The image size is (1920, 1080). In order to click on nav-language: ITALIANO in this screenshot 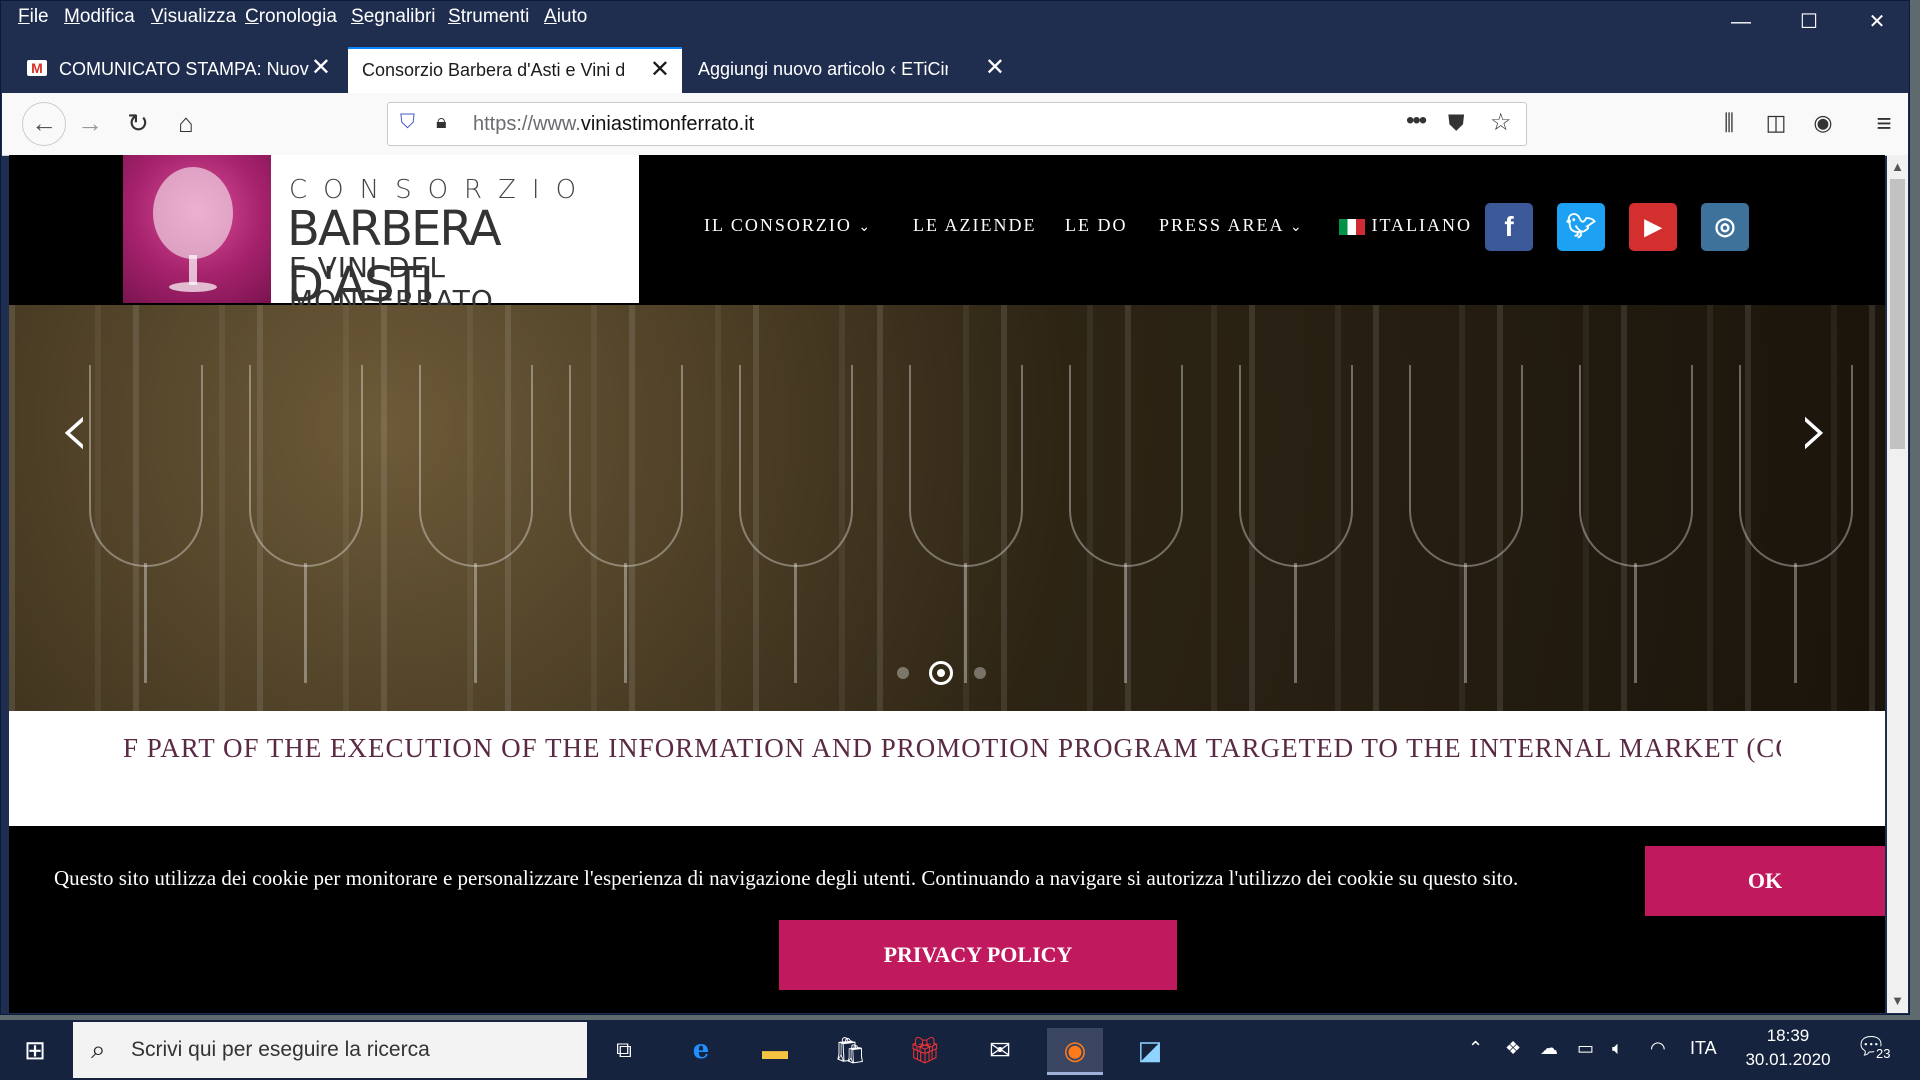, I will do `click(1405, 225)`.